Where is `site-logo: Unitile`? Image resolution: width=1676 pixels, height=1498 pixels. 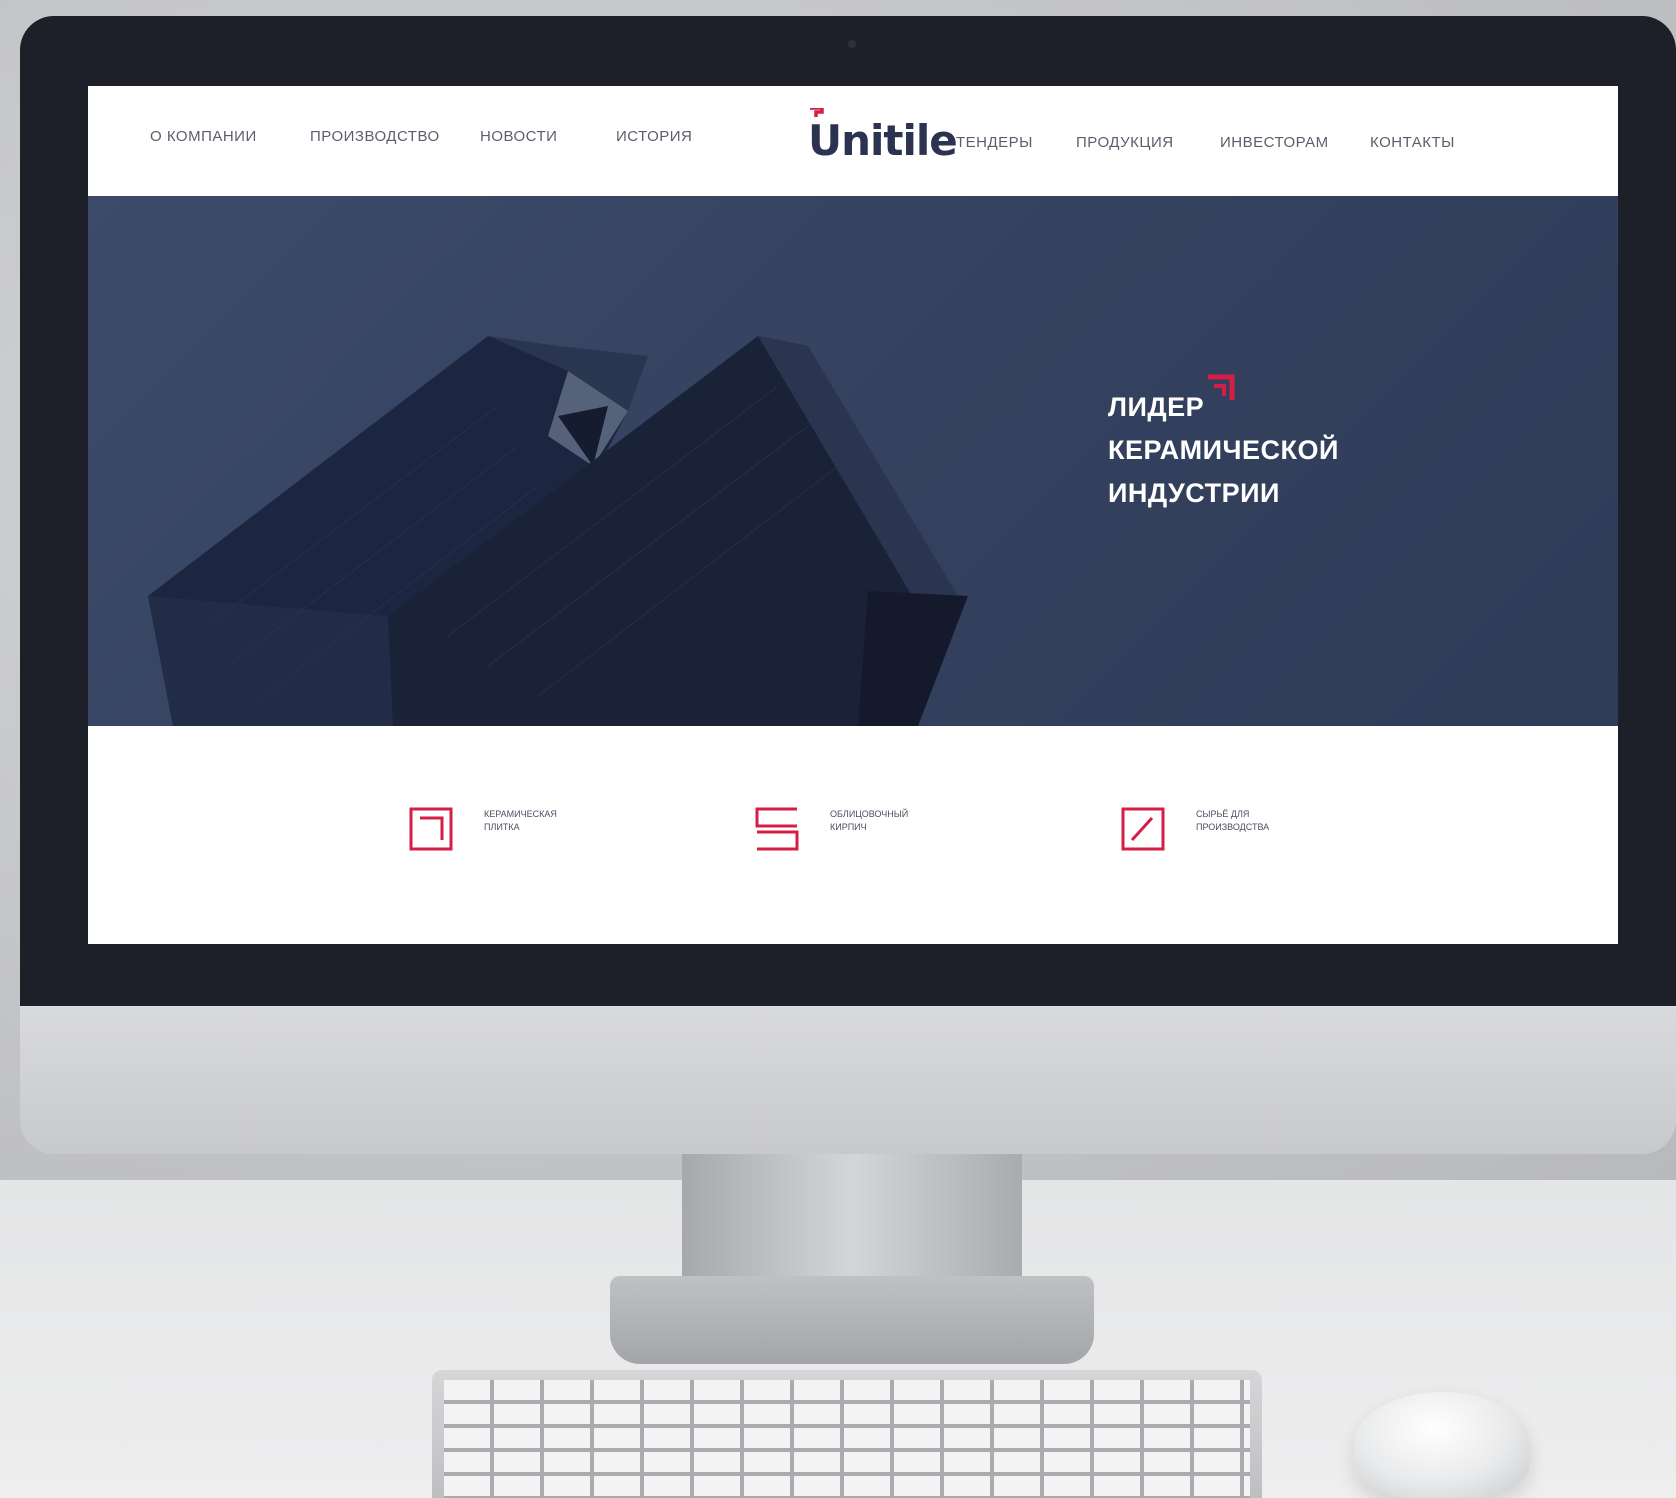
site-logo: Unitile is located at coordinates (883, 139).